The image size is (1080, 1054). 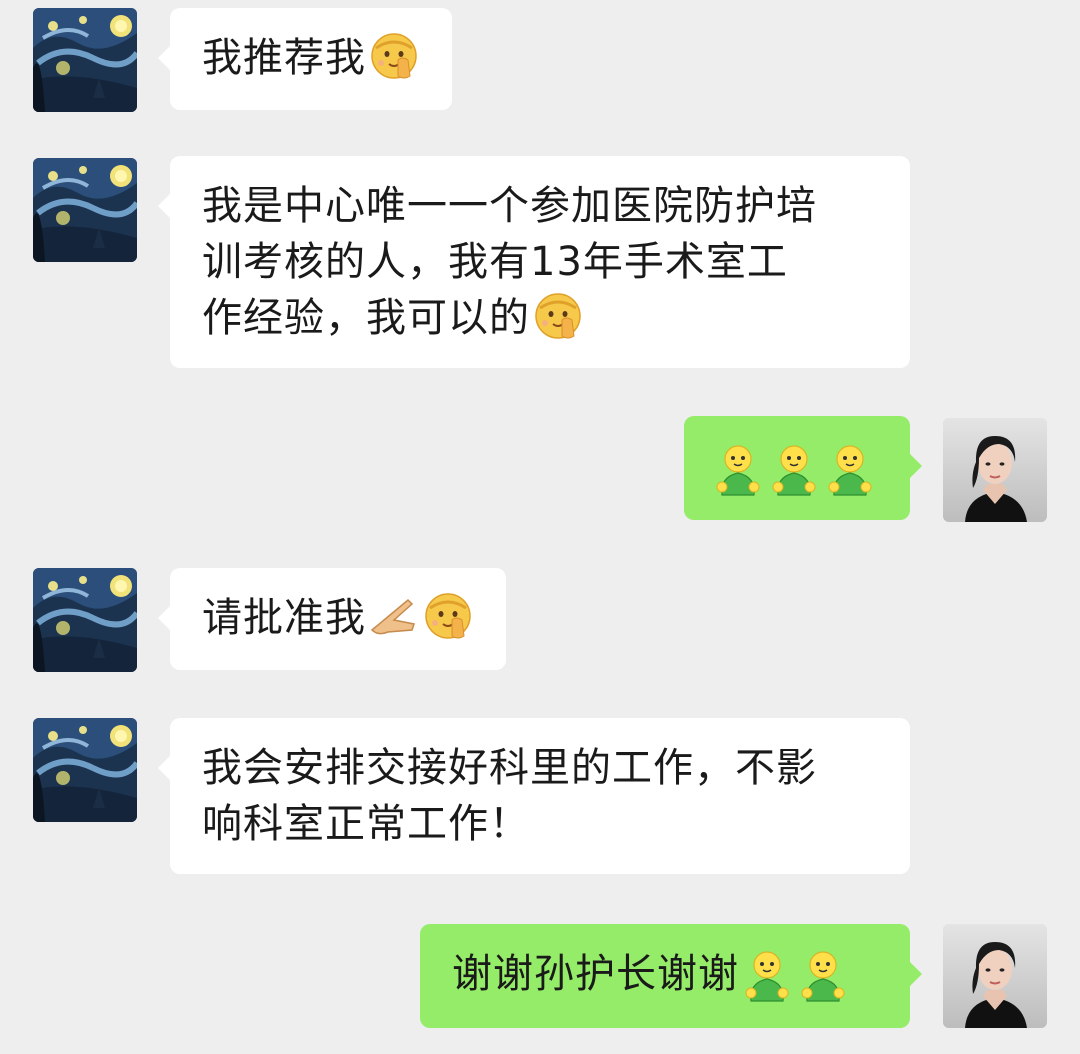 What do you see at coordinates (495, 262) in the screenshot?
I see `message-text-line: 训考核的人，我有13年手术室工` at bounding box center [495, 262].